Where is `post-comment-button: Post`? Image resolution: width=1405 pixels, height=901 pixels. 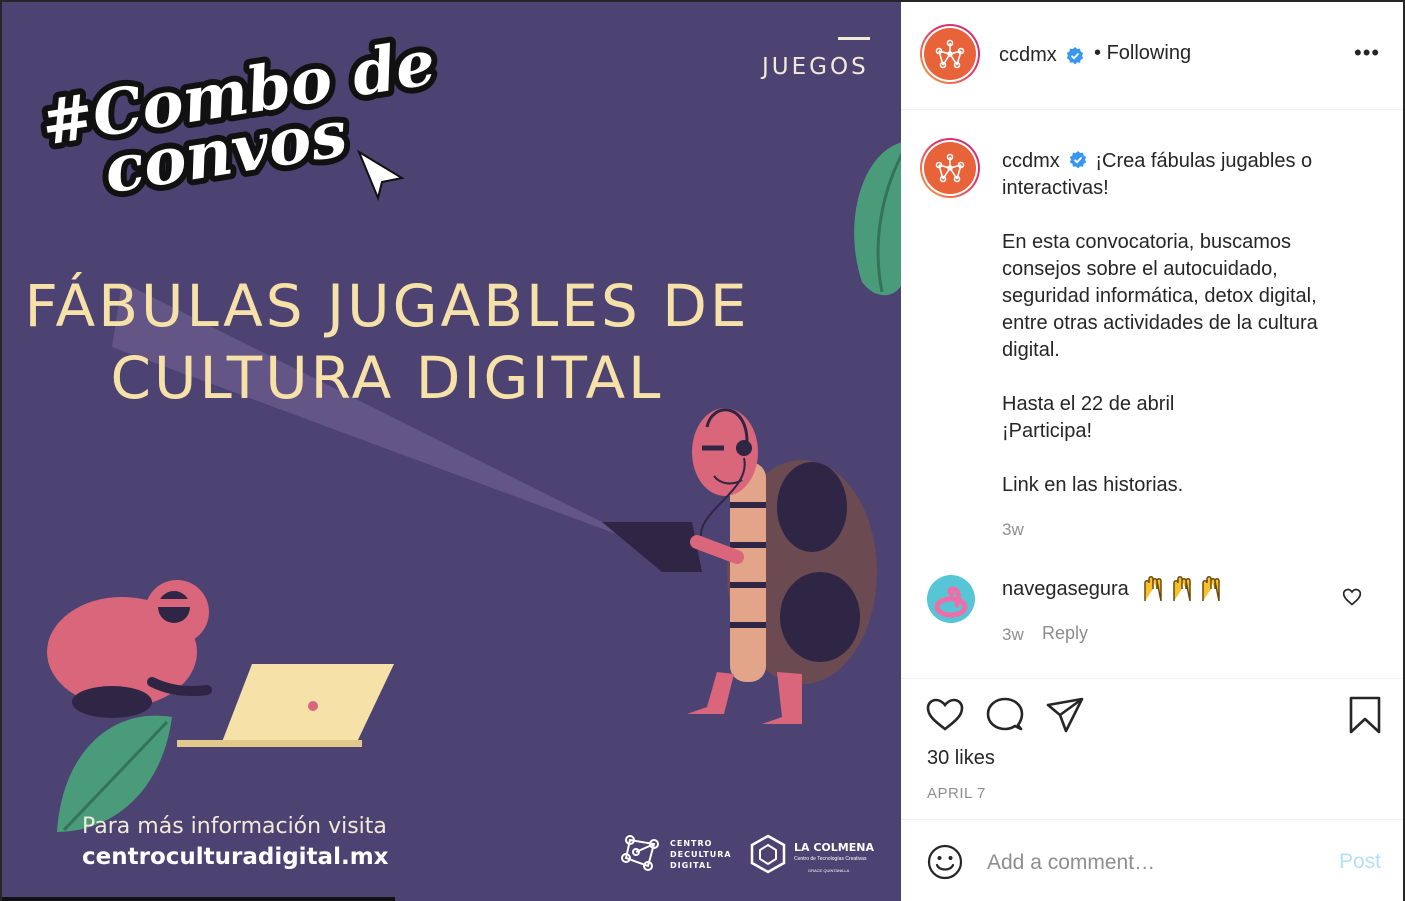
post-comment-button: Post is located at coordinates (1360, 862).